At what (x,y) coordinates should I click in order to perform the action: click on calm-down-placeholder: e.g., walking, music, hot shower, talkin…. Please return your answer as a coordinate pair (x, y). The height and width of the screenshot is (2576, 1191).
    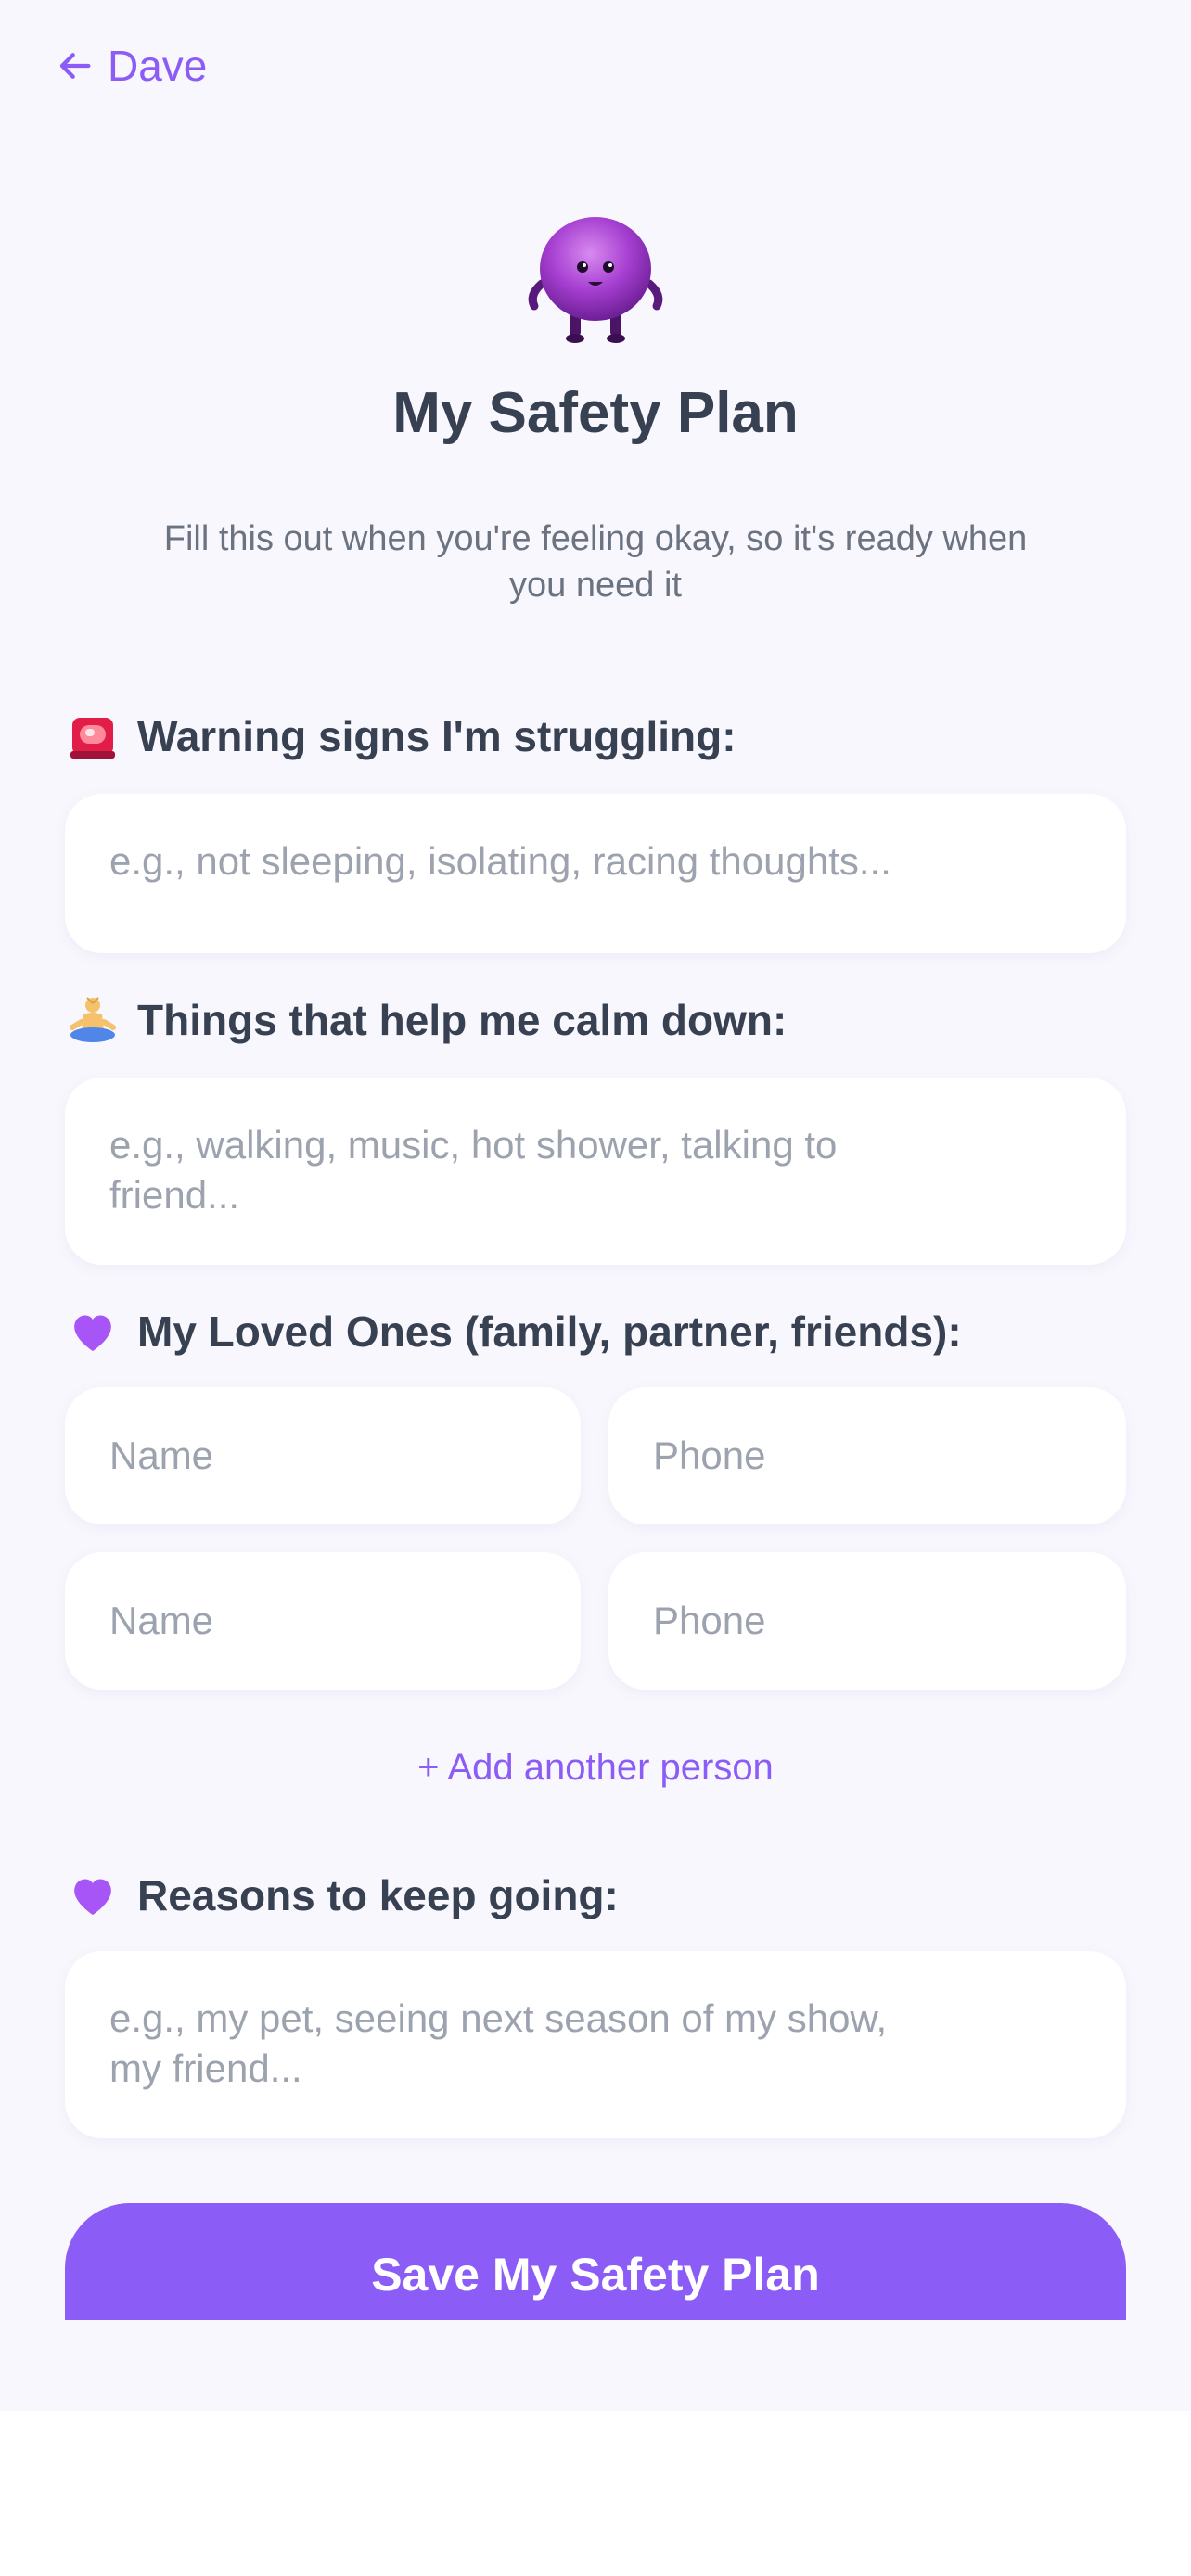
    Looking at the image, I should click on (473, 1170).